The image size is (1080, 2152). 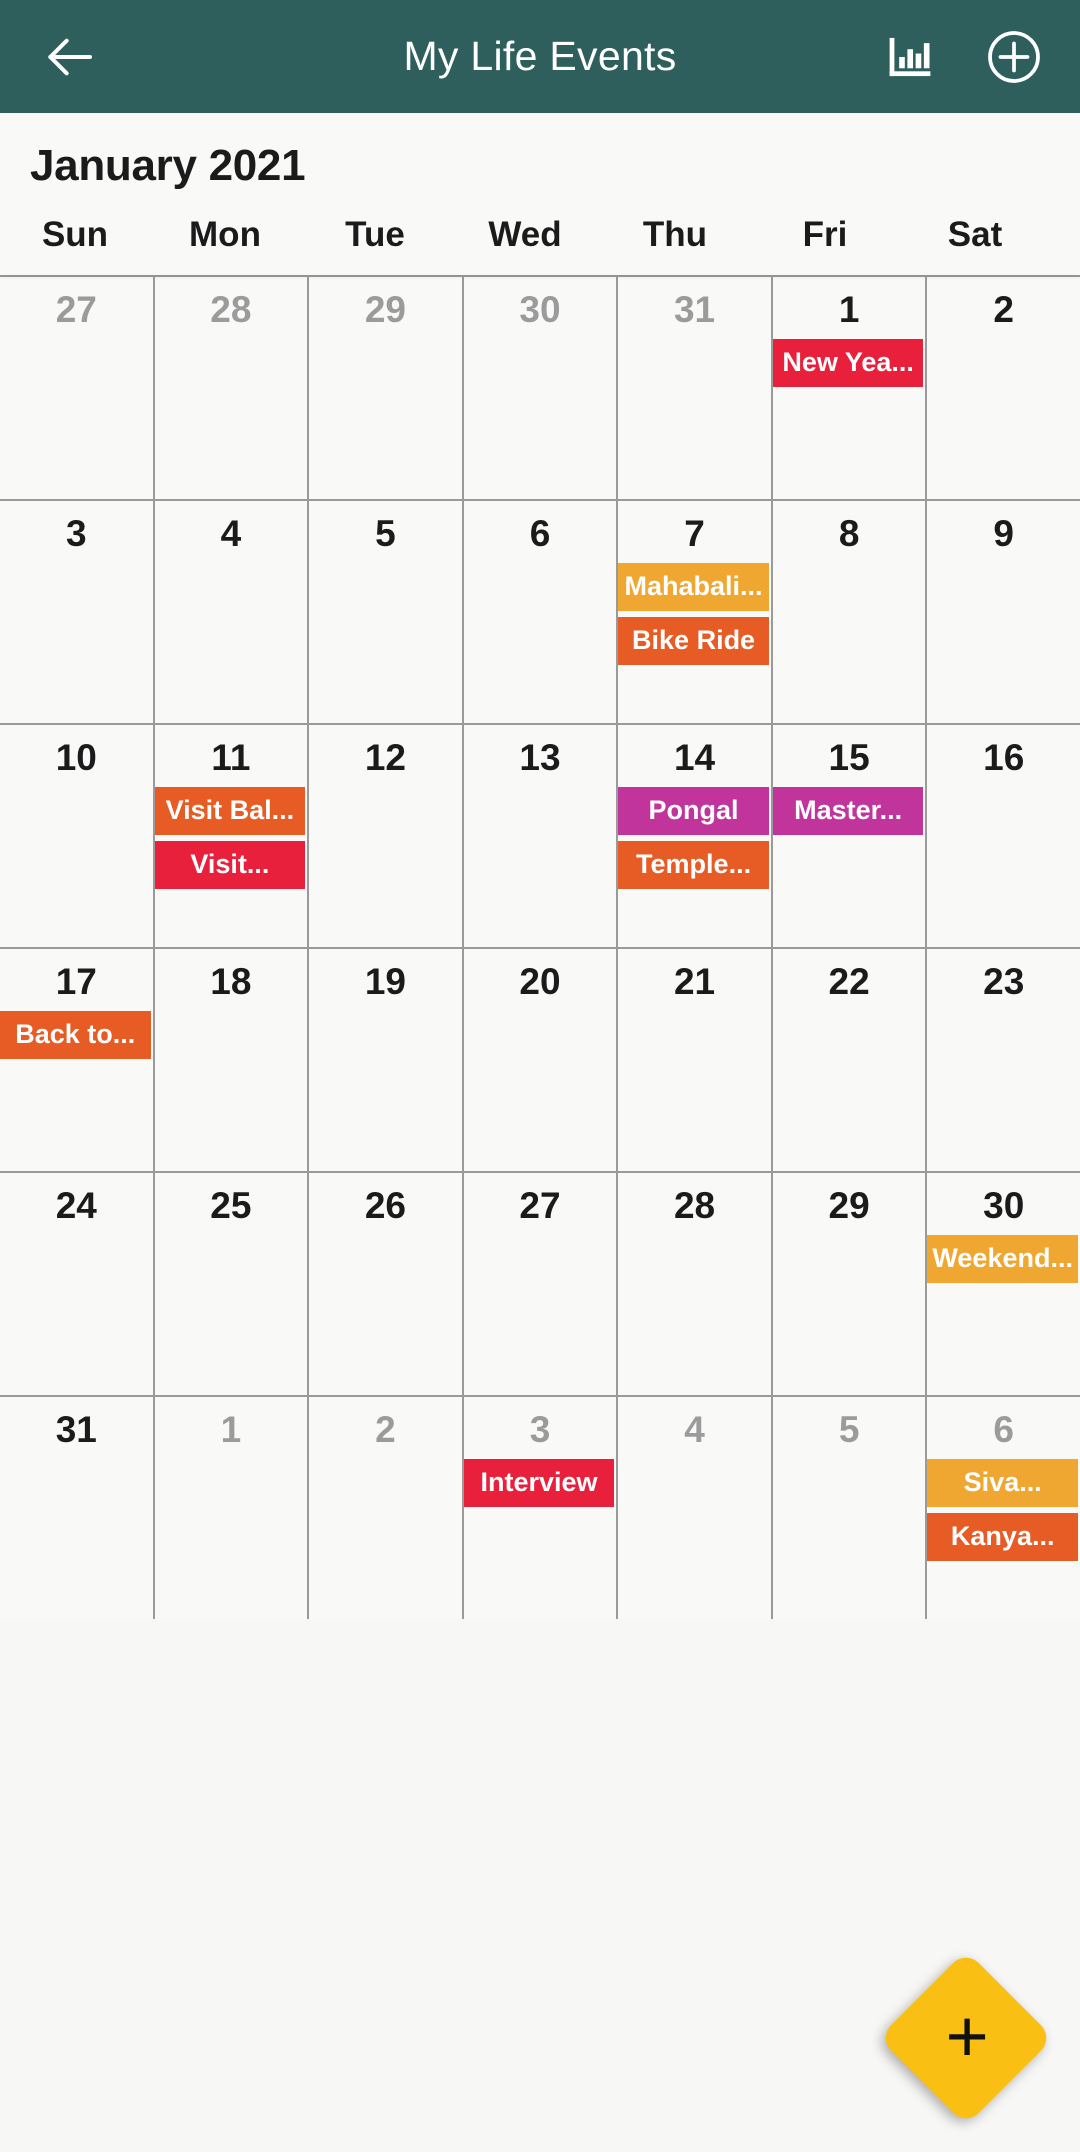 I want to click on plus-circle-icon, so click(x=1014, y=57).